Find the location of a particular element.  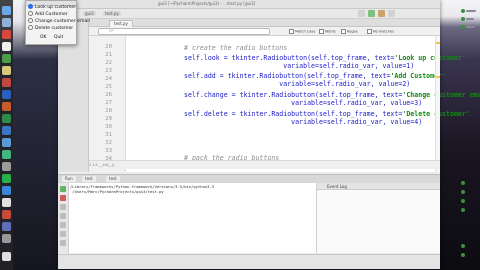

powerpoint-icon is located at coordinates (6, 106).